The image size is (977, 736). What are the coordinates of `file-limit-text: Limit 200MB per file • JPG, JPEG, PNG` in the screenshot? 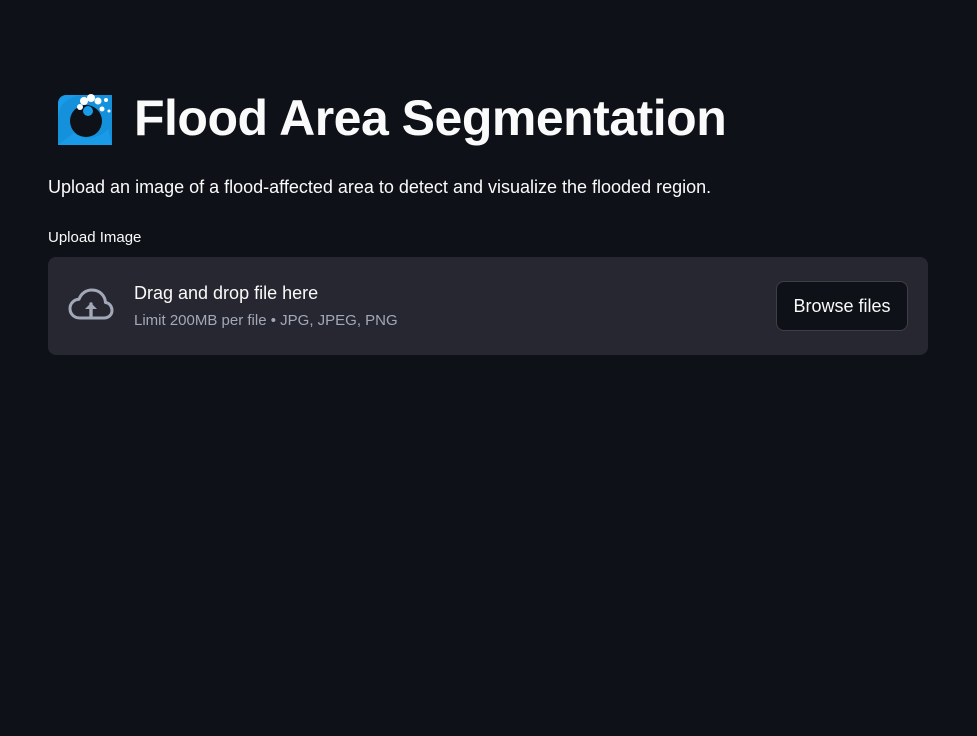 It's located at (266, 320).